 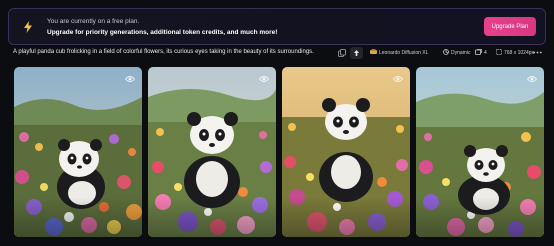 I want to click on arrow-up-icon, so click(x=356, y=53).